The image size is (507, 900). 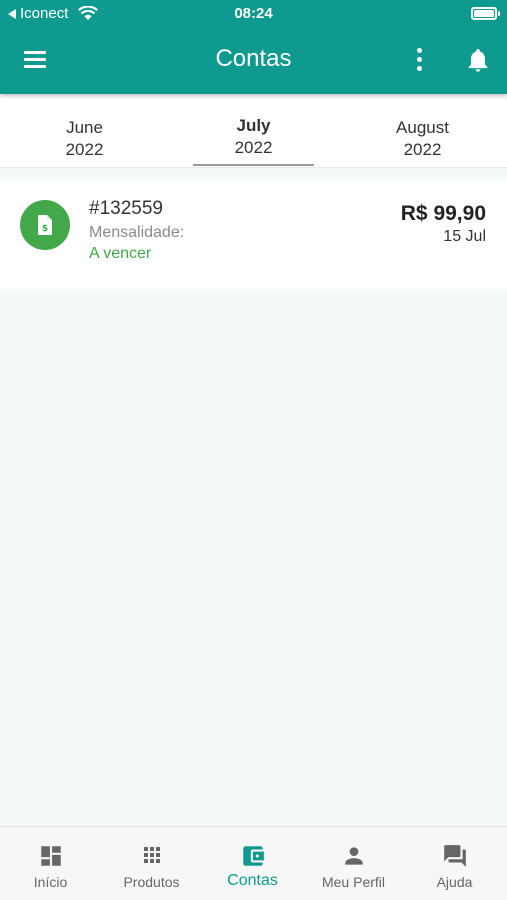 What do you see at coordinates (443, 213) in the screenshot?
I see `bill-amount: R$ 99,90` at bounding box center [443, 213].